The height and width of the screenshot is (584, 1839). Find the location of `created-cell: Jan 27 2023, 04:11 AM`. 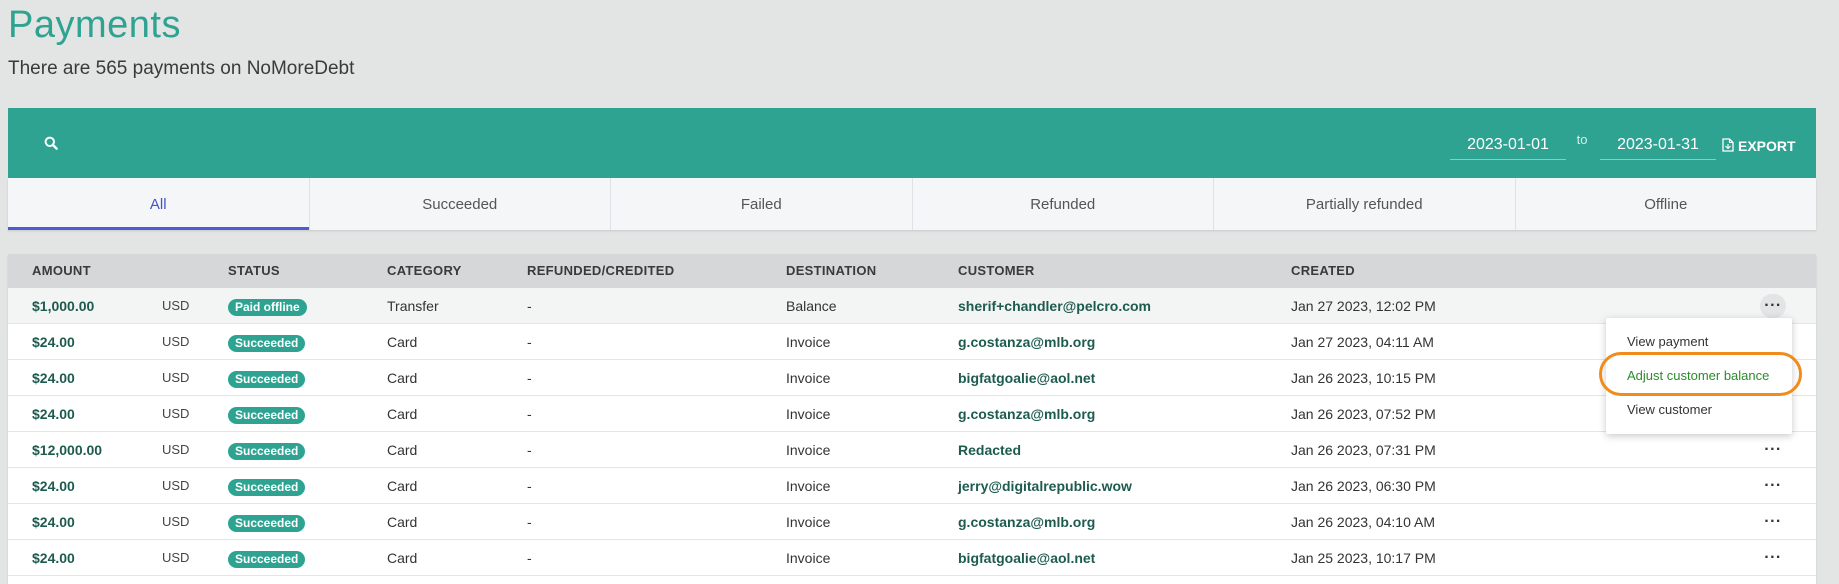

created-cell: Jan 27 2023, 04:11 AM is located at coordinates (1362, 342).